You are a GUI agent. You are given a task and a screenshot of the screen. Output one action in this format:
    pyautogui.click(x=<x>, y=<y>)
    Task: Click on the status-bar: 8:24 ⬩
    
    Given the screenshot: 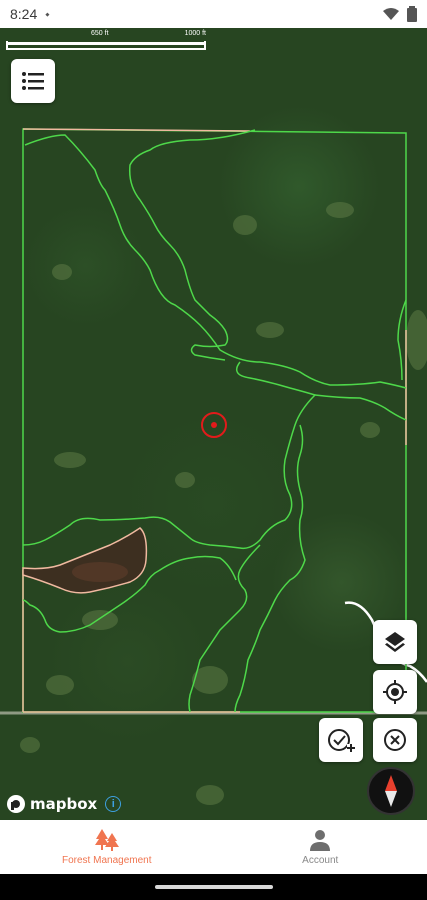 What is the action you would take?
    pyautogui.click(x=213, y=14)
    